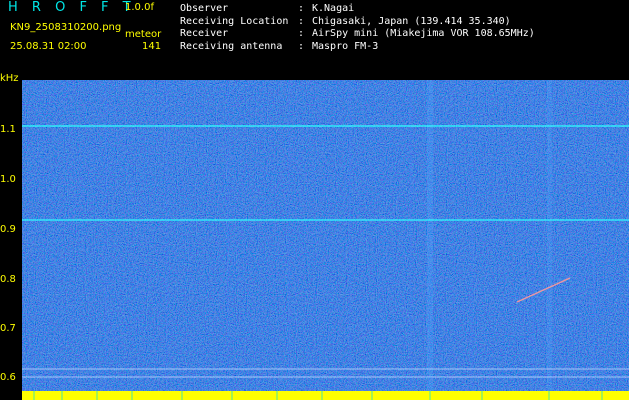 The image size is (629, 400). I want to click on freq-tick: 0.8, so click(8, 279).